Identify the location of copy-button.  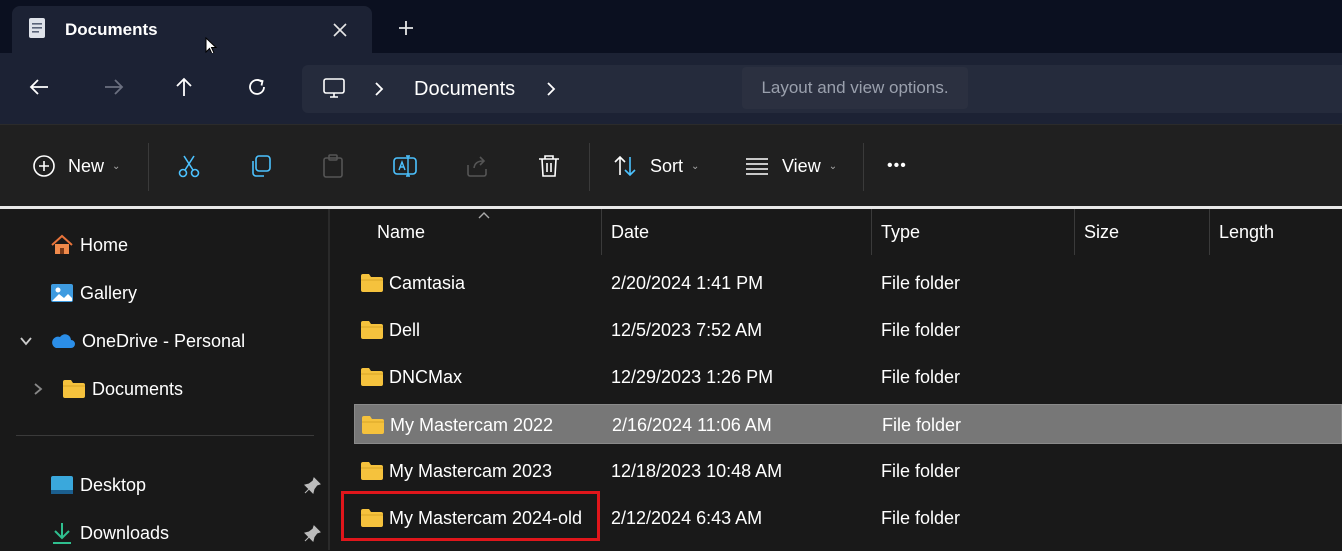
(261, 166).